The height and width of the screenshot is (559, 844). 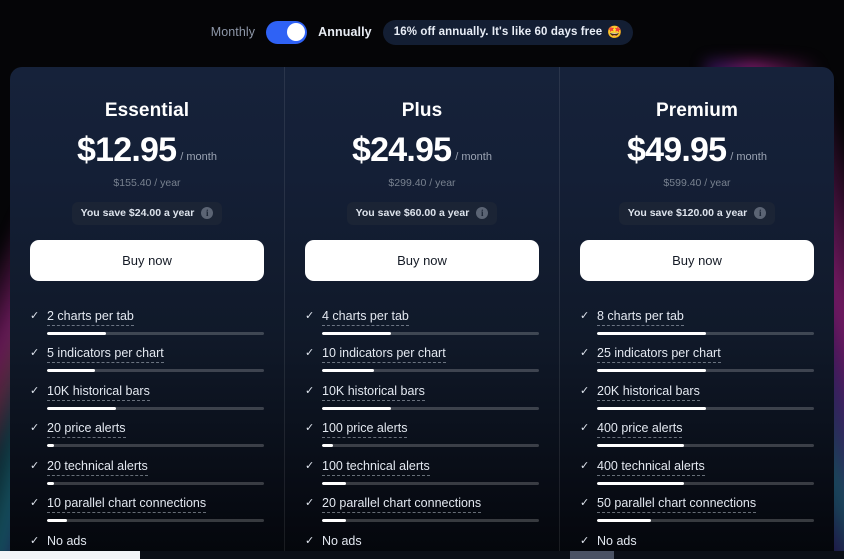 I want to click on feature-label: 20 technical alerts, so click(x=97, y=467).